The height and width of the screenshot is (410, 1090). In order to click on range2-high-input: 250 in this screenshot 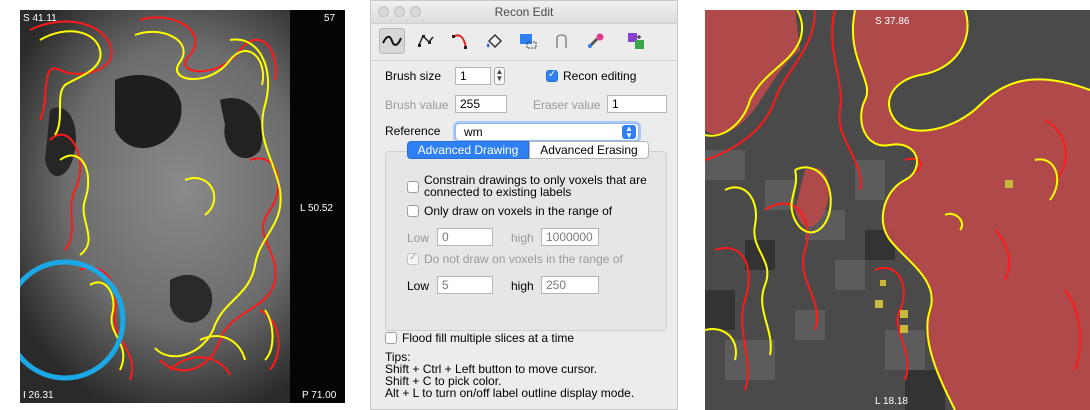, I will do `click(570, 285)`.